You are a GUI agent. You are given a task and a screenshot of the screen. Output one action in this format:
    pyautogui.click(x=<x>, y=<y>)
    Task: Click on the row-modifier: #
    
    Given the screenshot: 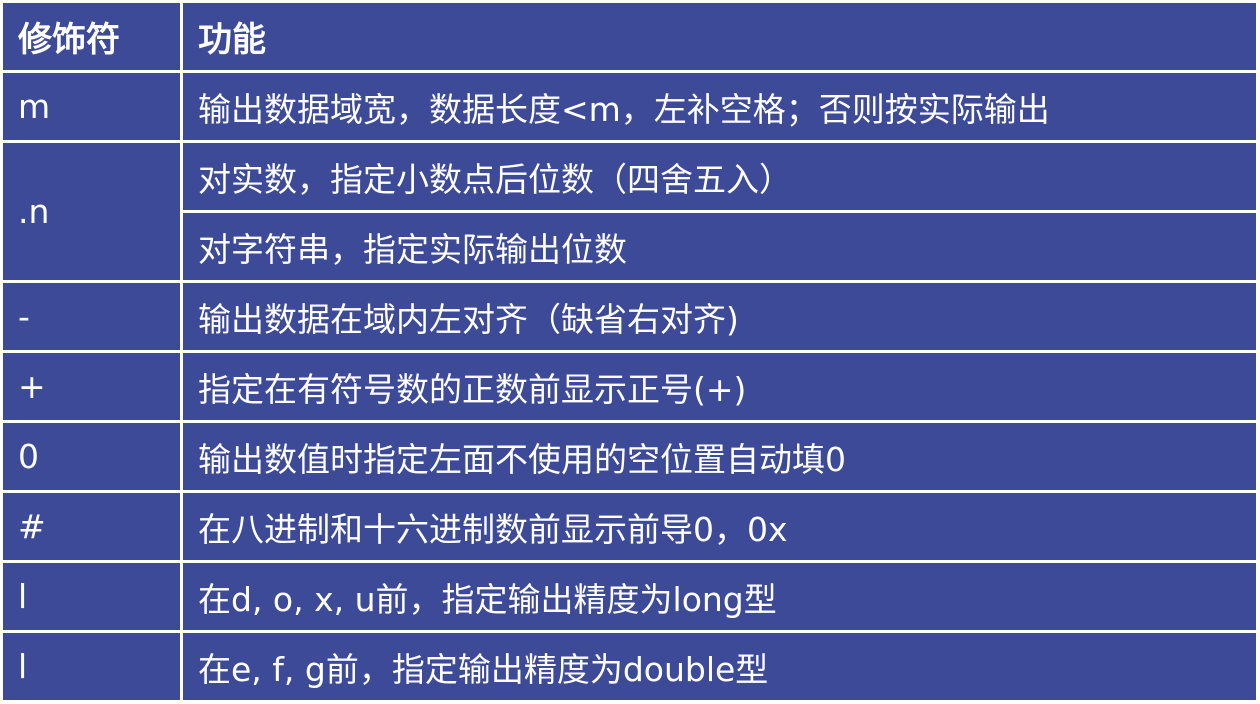 What is the action you would take?
    pyautogui.click(x=91, y=526)
    